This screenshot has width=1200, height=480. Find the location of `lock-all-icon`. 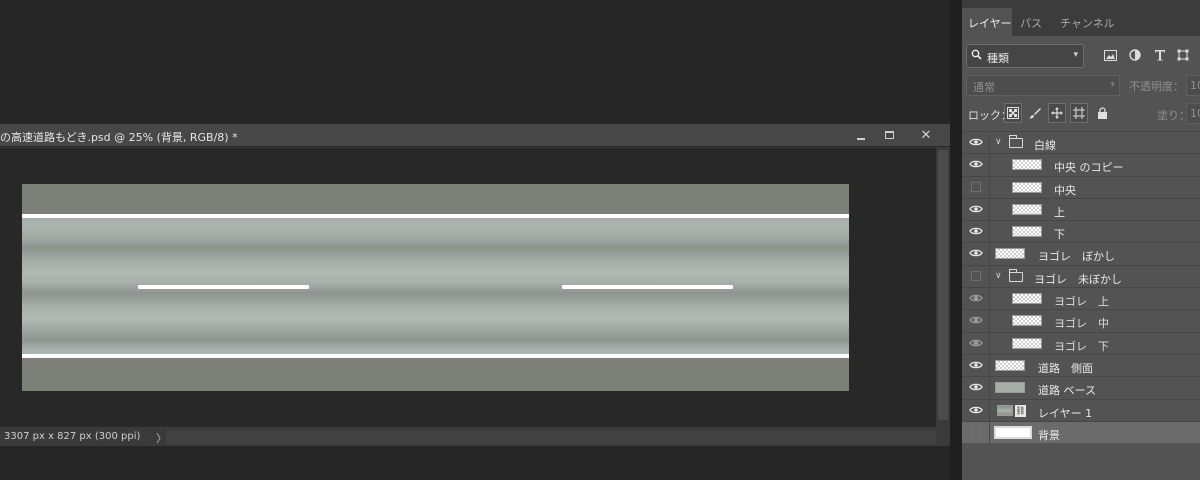

lock-all-icon is located at coordinates (1102, 113).